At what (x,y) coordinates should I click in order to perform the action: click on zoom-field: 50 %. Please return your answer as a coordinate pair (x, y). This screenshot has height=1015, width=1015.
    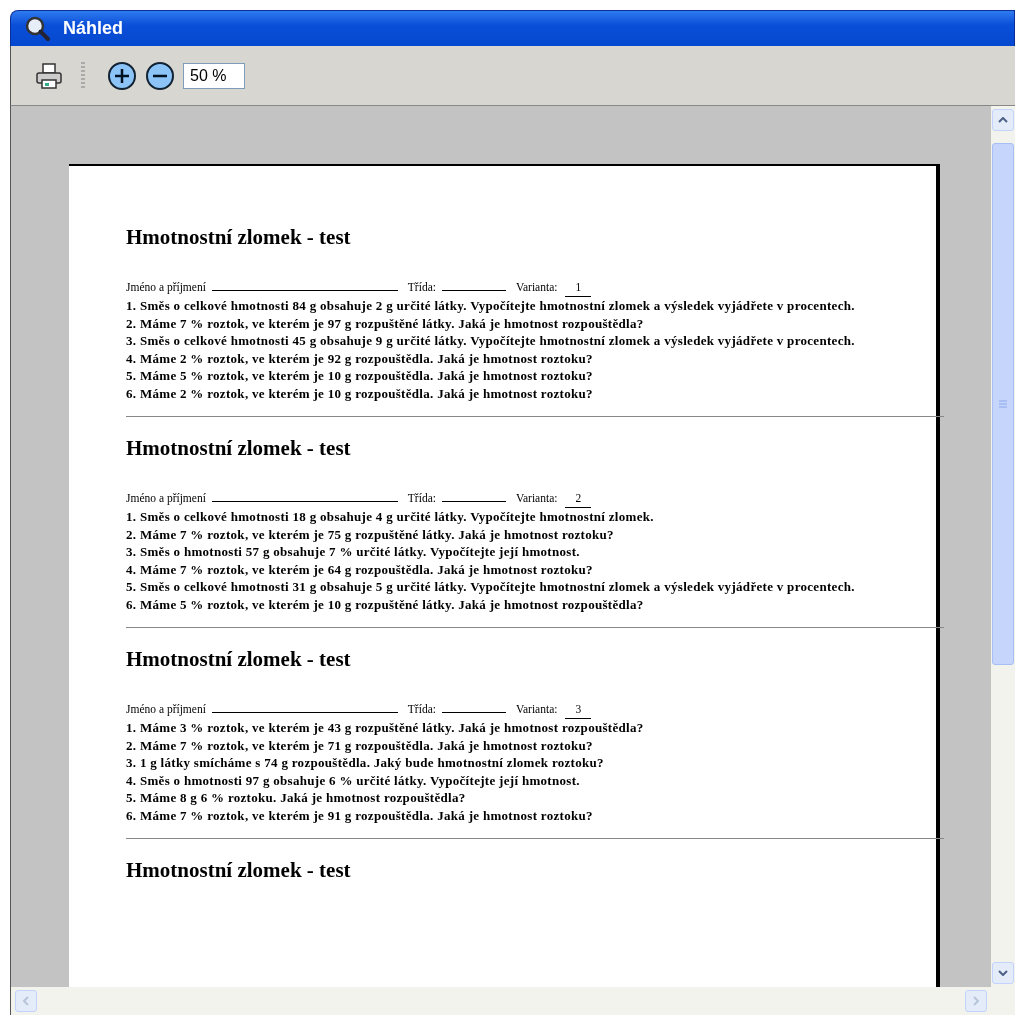
    Looking at the image, I should click on (214, 75).